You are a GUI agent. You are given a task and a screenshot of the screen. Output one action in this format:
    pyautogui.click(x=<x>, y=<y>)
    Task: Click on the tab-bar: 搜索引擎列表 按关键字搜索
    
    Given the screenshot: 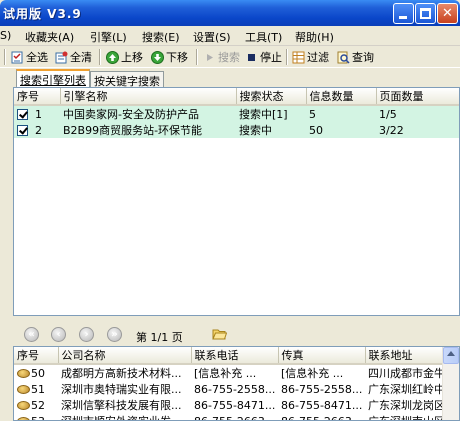 What is the action you would take?
    pyautogui.click(x=230, y=78)
    